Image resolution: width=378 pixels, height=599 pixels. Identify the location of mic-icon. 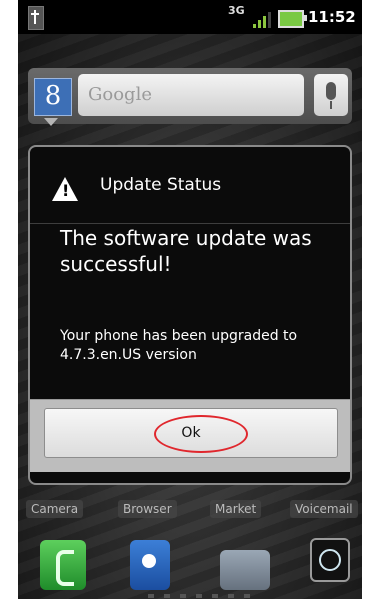
(331, 95).